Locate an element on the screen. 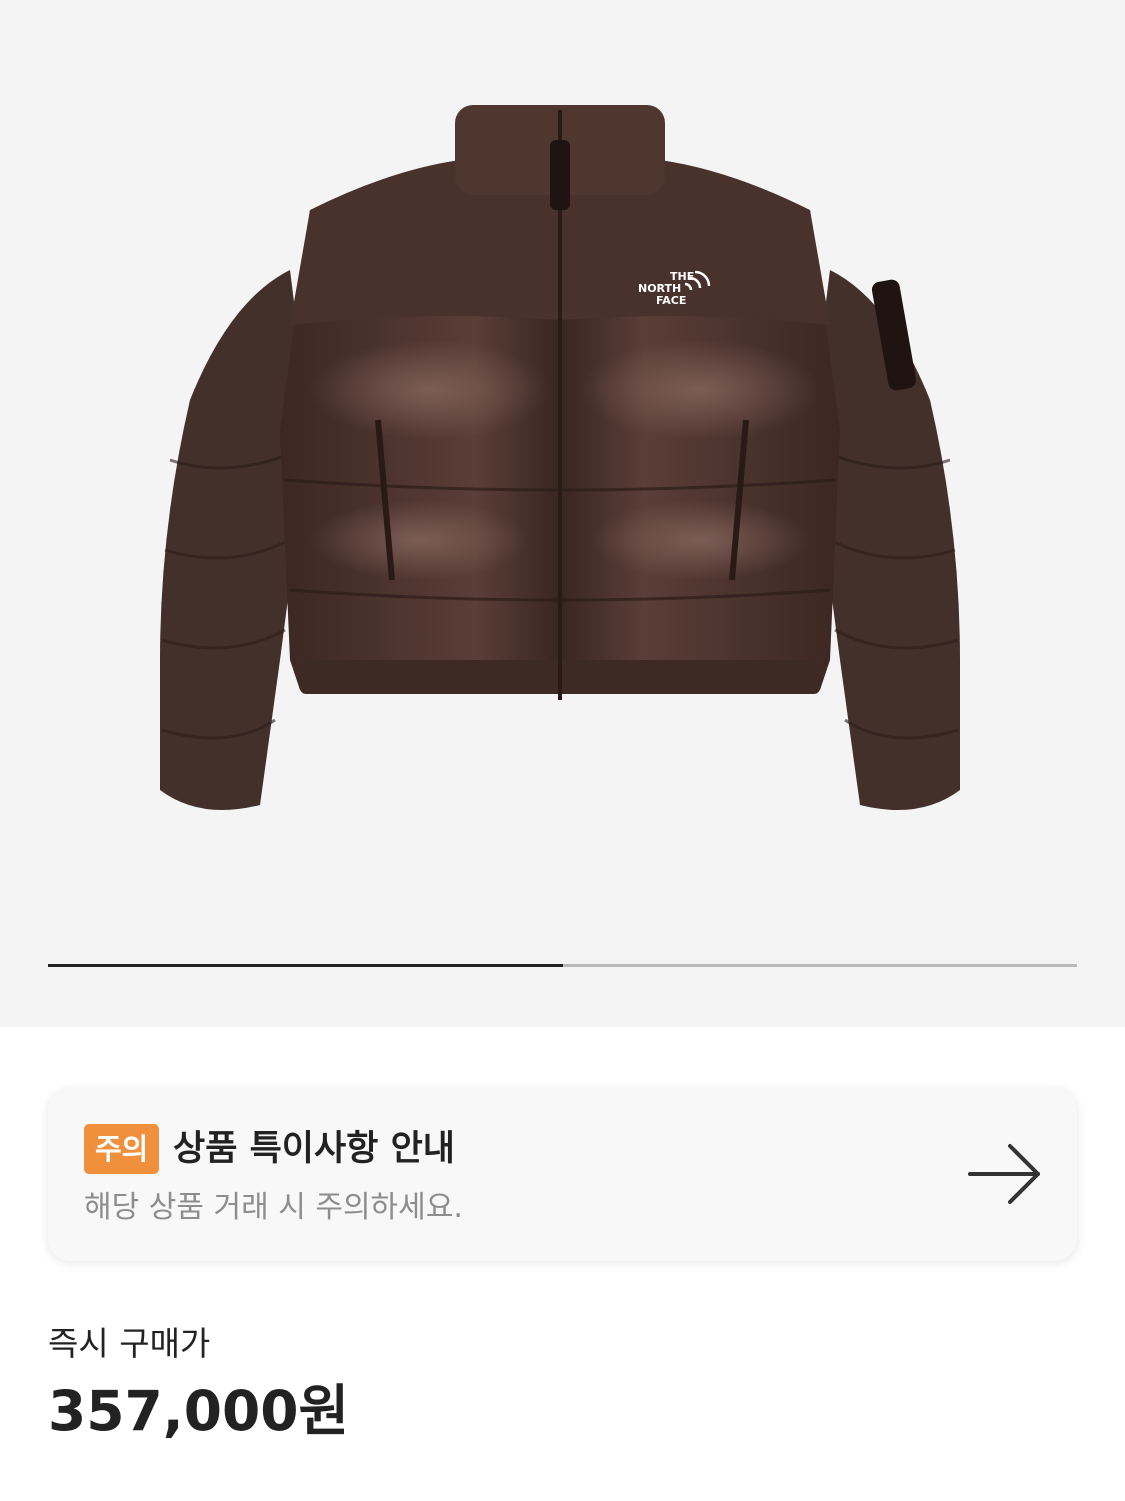 Image resolution: width=1125 pixels, height=1501 pixels. brand-logo-text-3: FACE is located at coordinates (671, 300).